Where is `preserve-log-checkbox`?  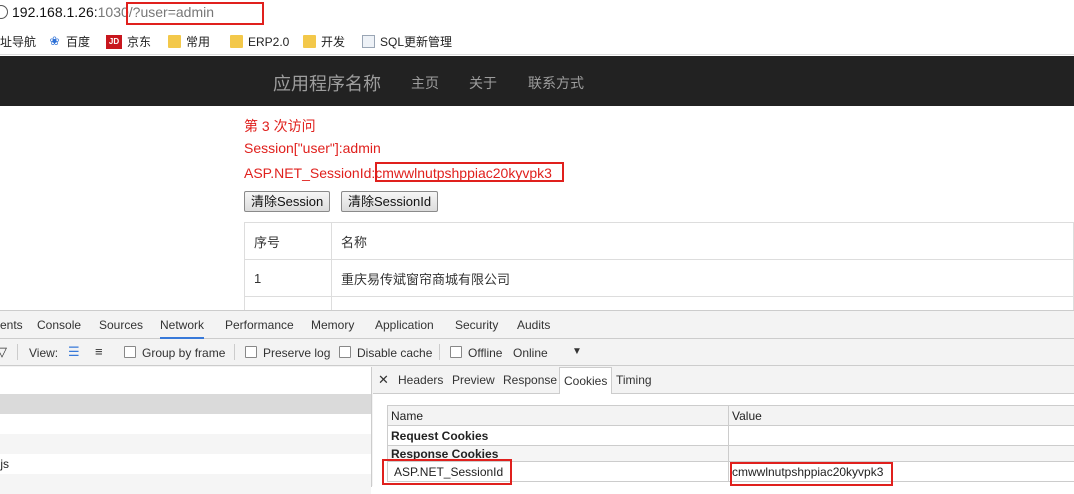 preserve-log-checkbox is located at coordinates (251, 352).